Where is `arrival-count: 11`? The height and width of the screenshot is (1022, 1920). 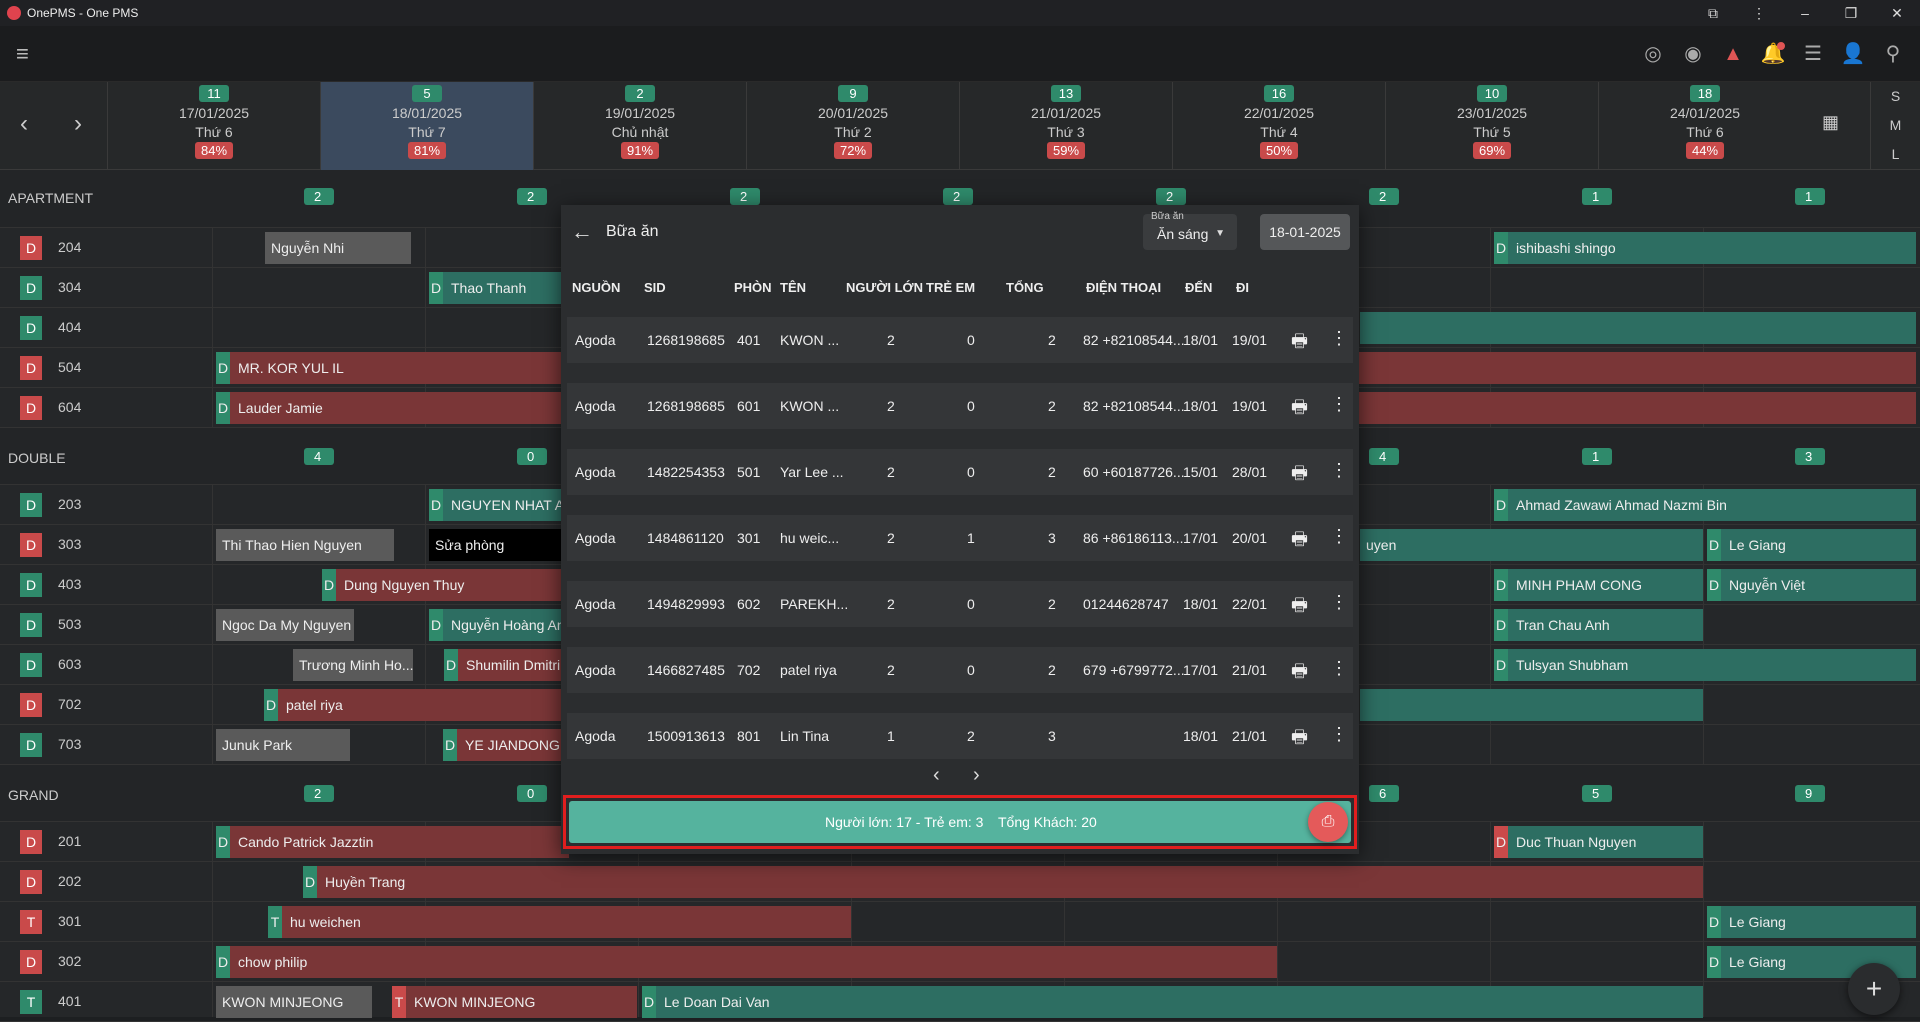
arrival-count: 11 is located at coordinates (214, 93).